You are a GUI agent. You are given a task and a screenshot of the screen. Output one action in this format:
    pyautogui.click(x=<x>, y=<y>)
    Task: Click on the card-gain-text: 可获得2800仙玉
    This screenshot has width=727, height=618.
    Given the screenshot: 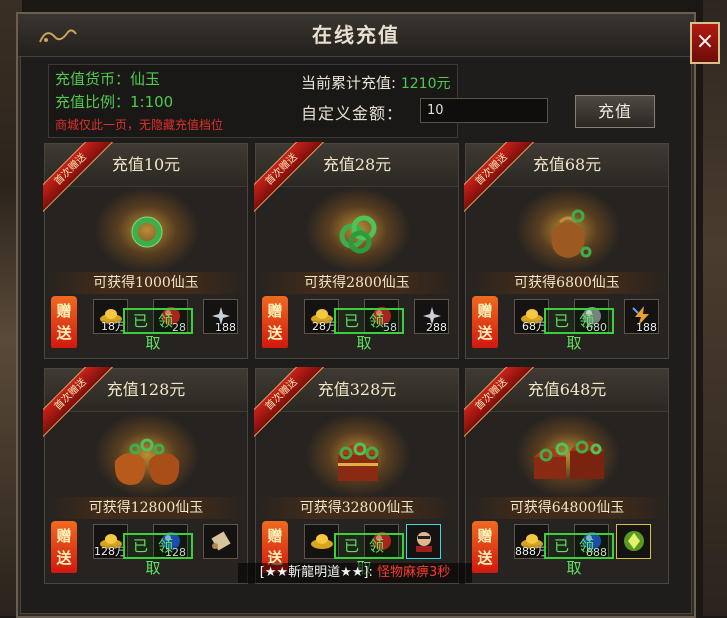 What is the action you would take?
    pyautogui.click(x=357, y=283)
    